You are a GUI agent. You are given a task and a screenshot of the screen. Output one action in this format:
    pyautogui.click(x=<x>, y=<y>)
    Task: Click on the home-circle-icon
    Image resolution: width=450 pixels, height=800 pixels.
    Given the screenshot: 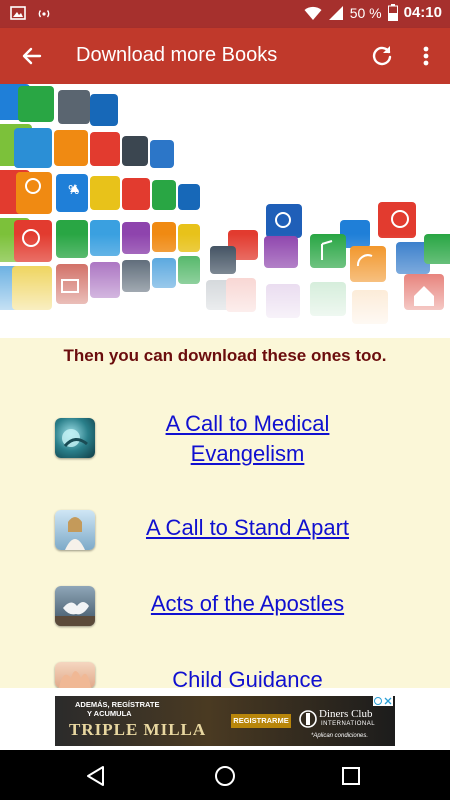 What is the action you would take?
    pyautogui.click(x=225, y=776)
    